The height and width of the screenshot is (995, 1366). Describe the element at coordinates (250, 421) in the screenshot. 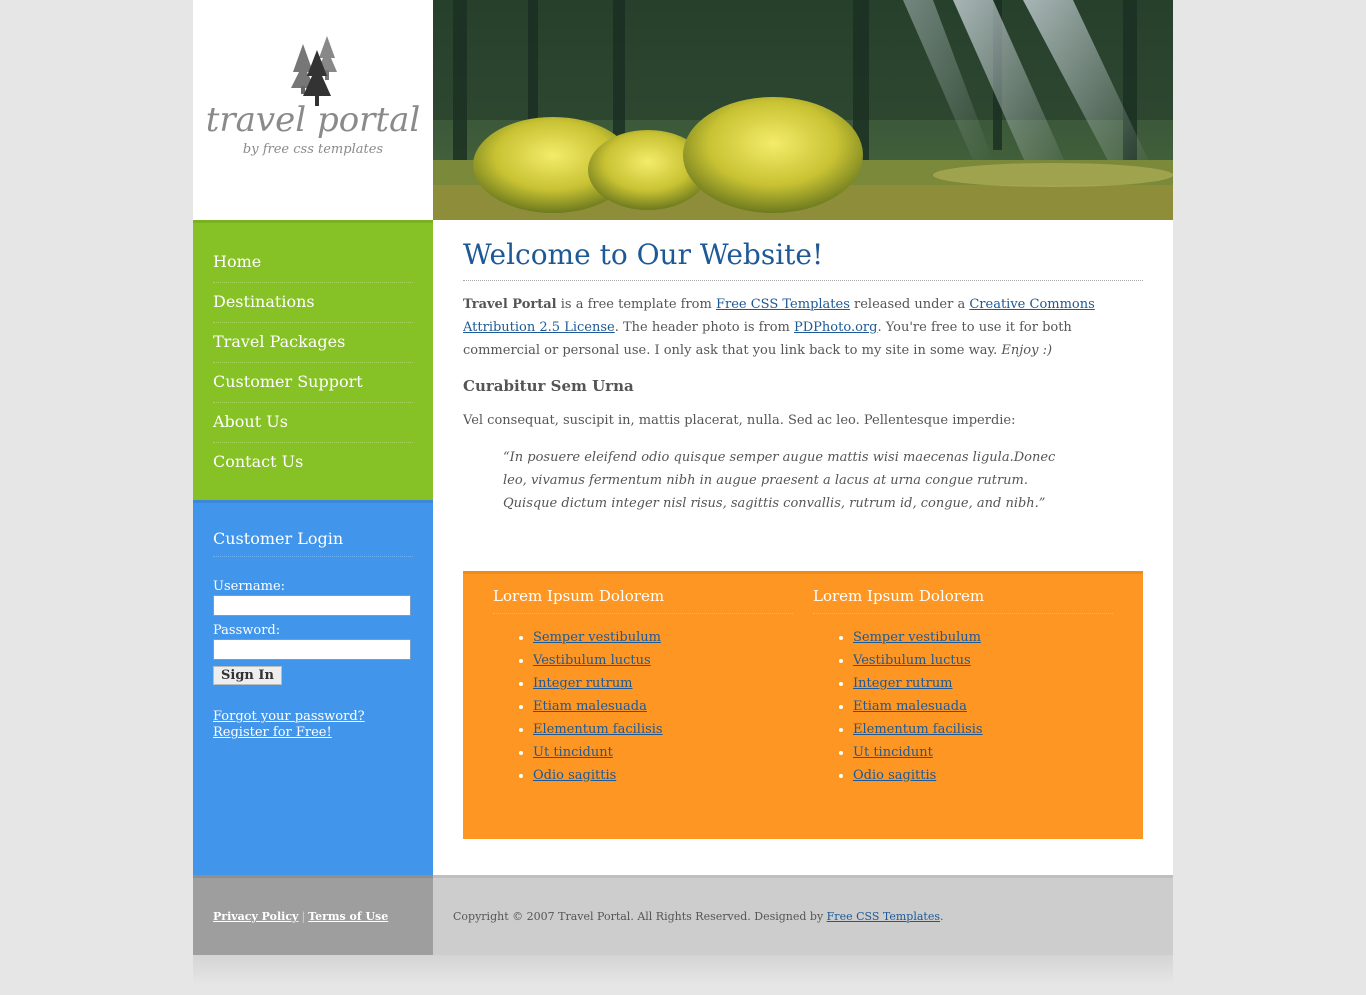

I see `nav-link: About Us` at that location.